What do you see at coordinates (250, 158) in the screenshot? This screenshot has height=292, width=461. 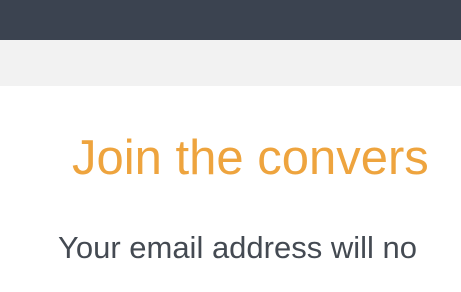 I see `comment-heading: Join the convers` at bounding box center [250, 158].